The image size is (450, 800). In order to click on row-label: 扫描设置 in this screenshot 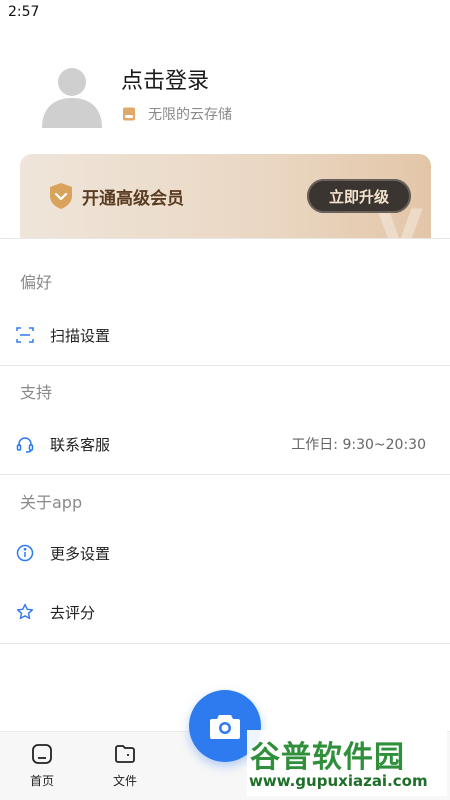, I will do `click(80, 335)`.